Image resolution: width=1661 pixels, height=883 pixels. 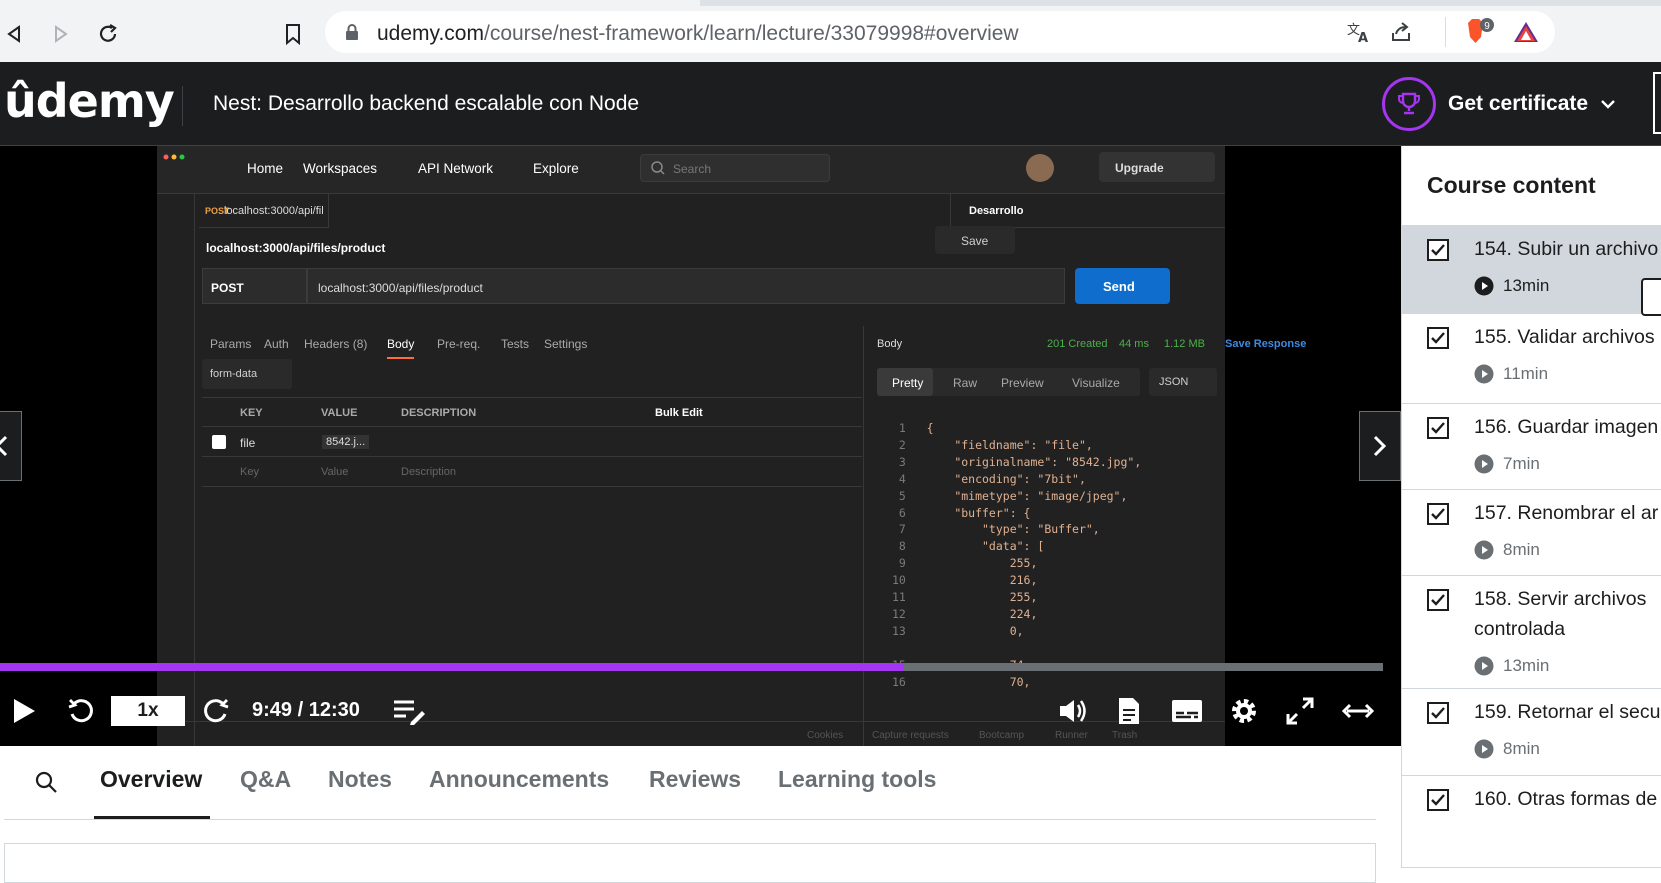 I want to click on progress-bar, so click(x=691, y=667).